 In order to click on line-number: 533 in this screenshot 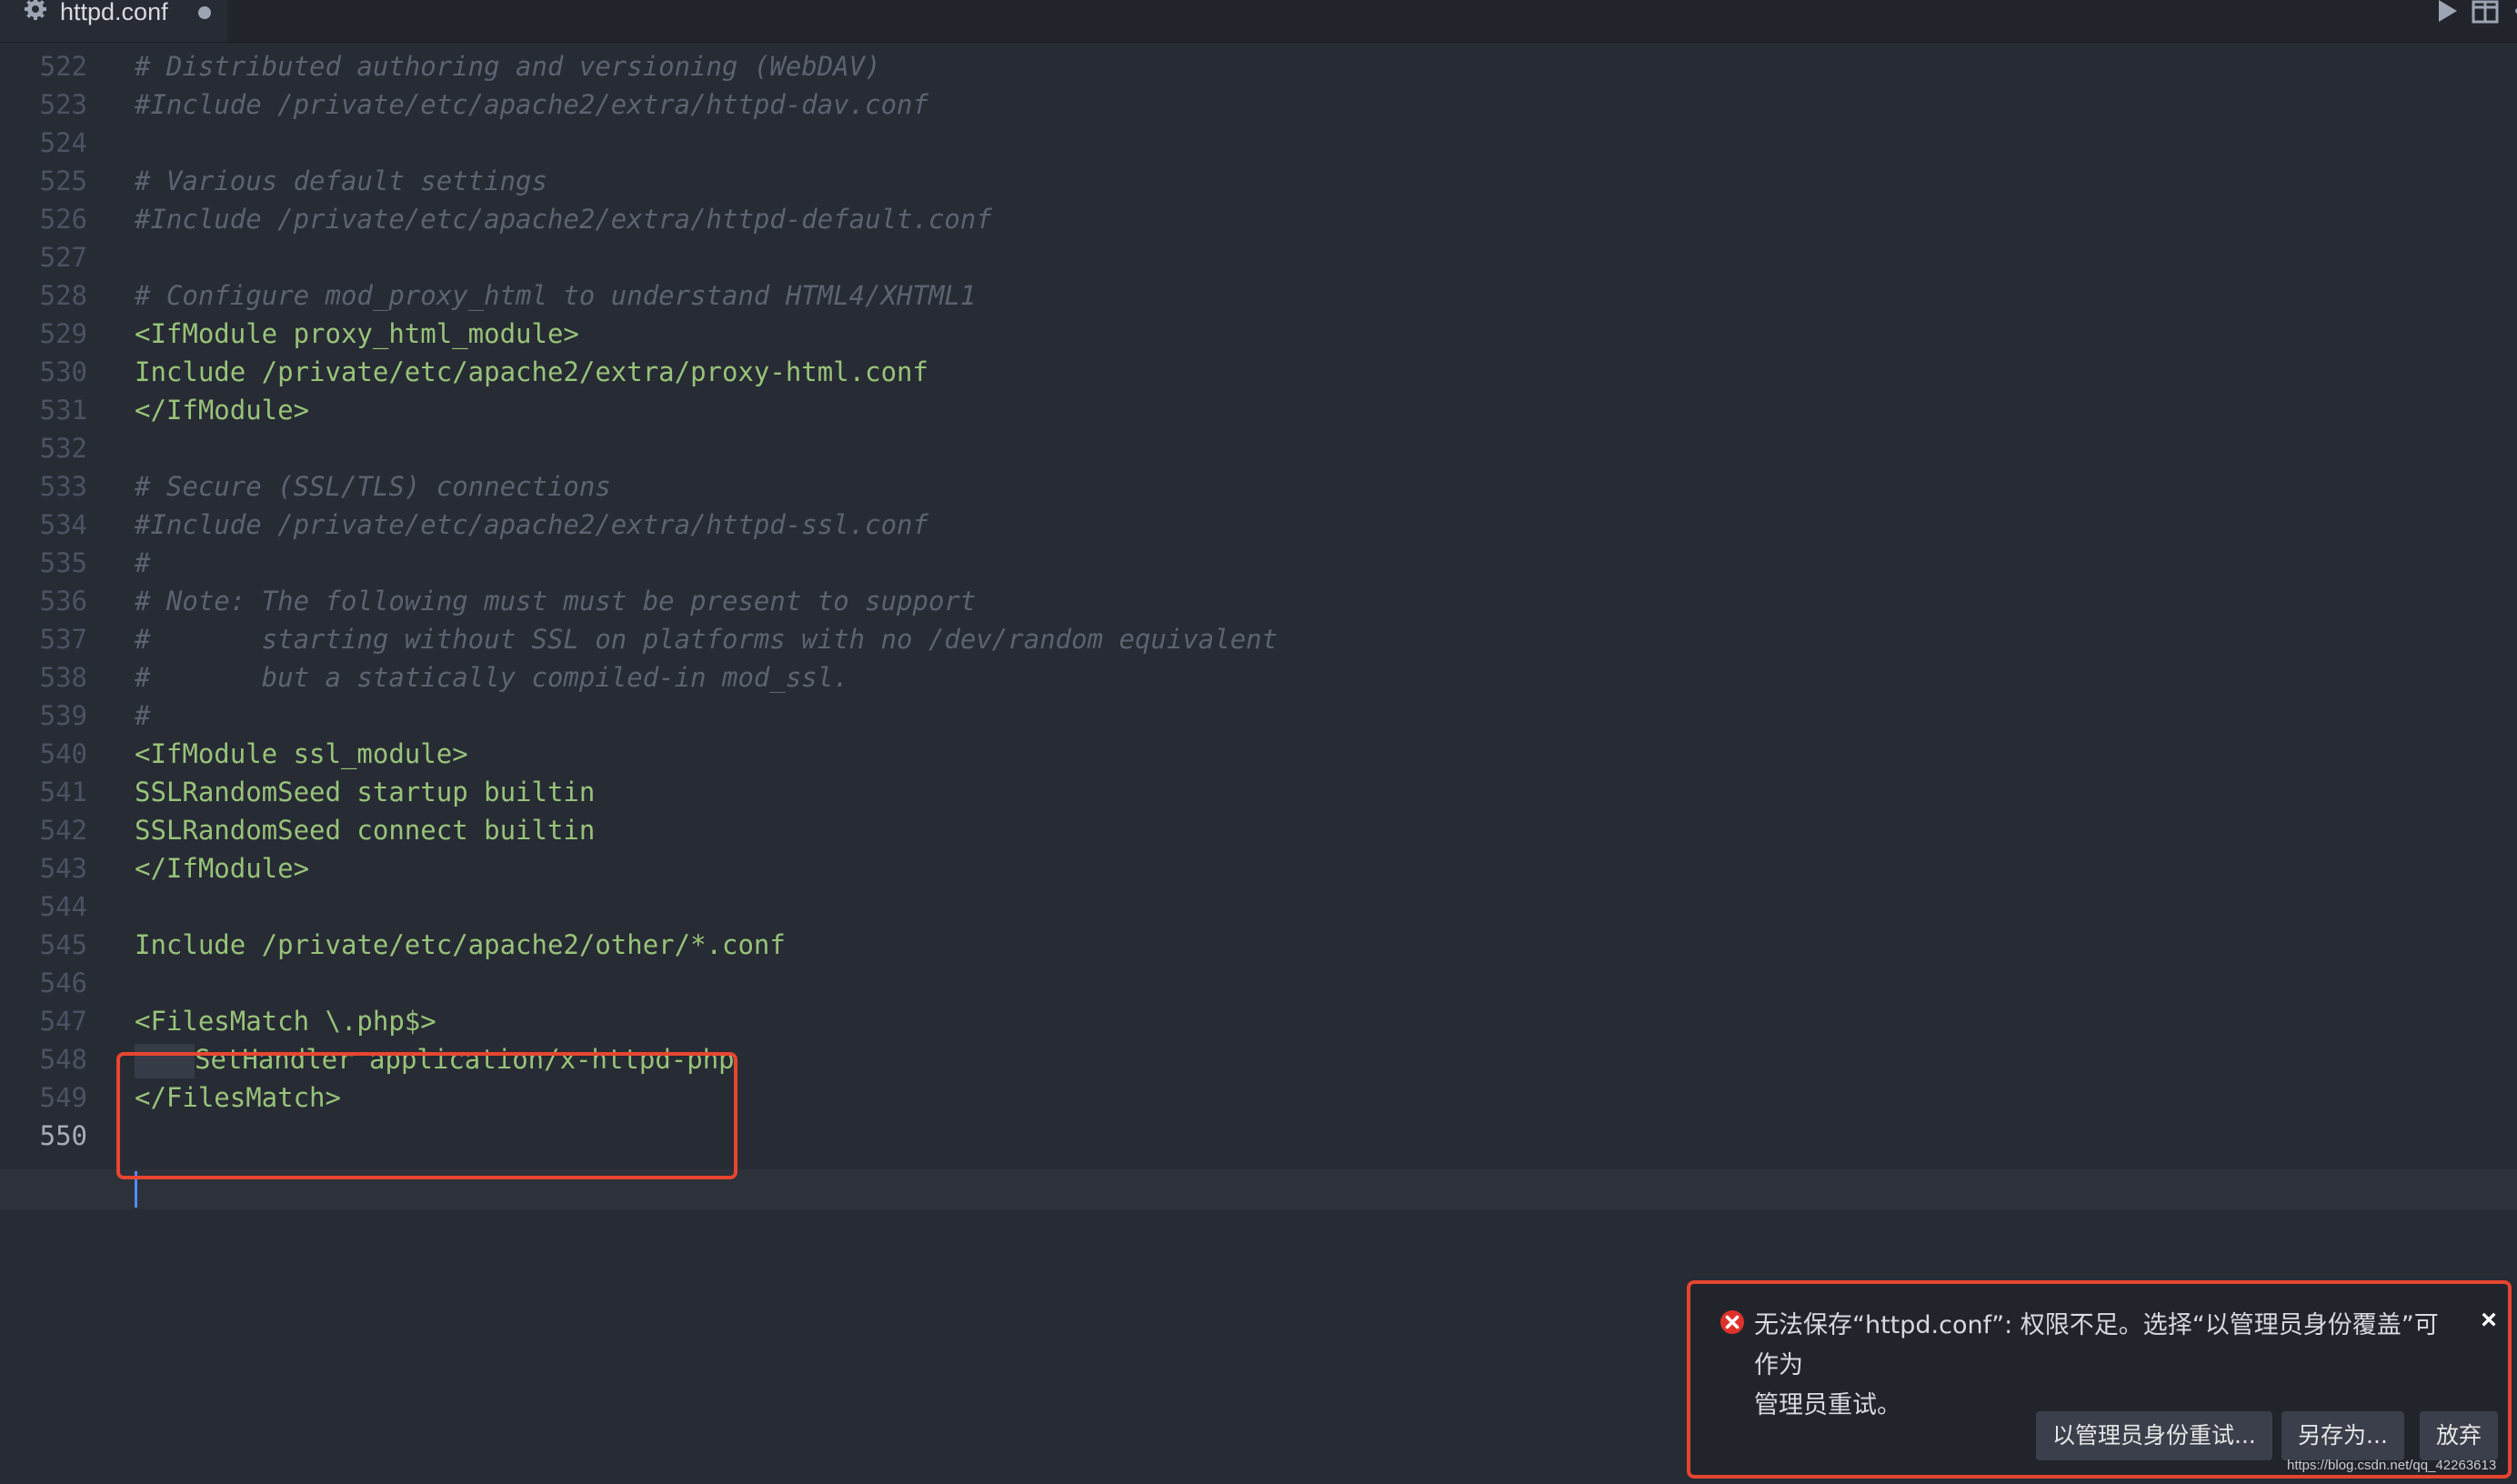, I will do `click(63, 486)`.